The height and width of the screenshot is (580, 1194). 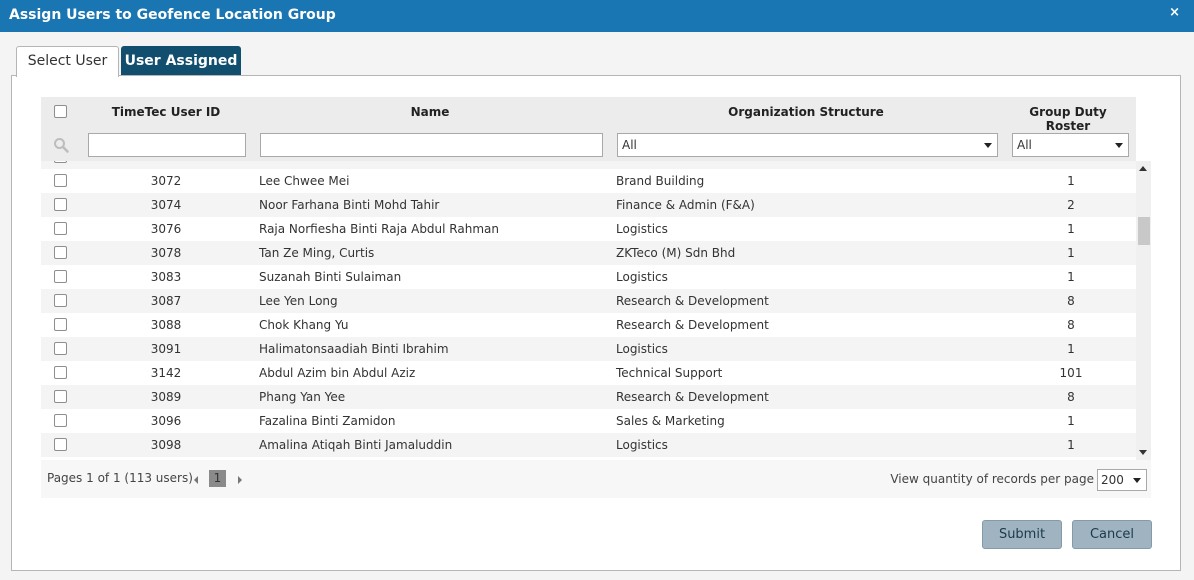 What do you see at coordinates (685, 205) in the screenshot?
I see `cell-organization: Finance & Admin (F&A)` at bounding box center [685, 205].